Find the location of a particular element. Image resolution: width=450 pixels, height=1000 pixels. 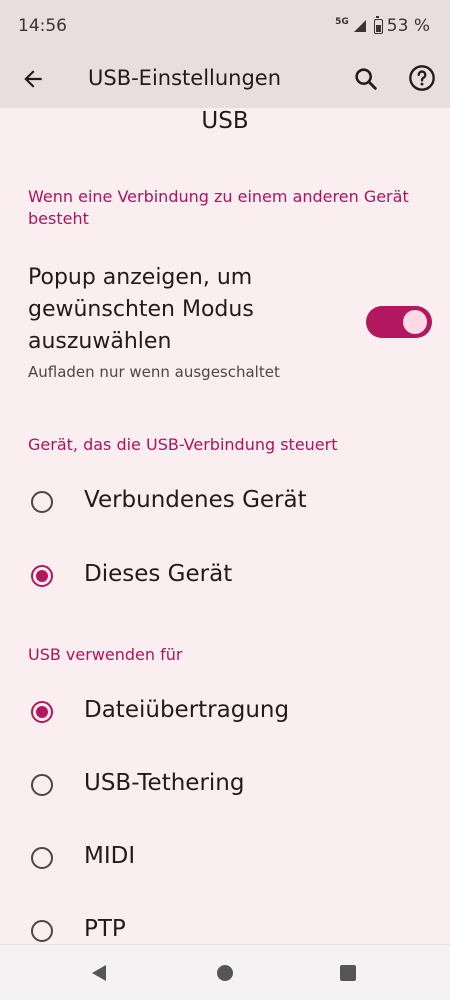

nav-back-icon is located at coordinates (99, 973).